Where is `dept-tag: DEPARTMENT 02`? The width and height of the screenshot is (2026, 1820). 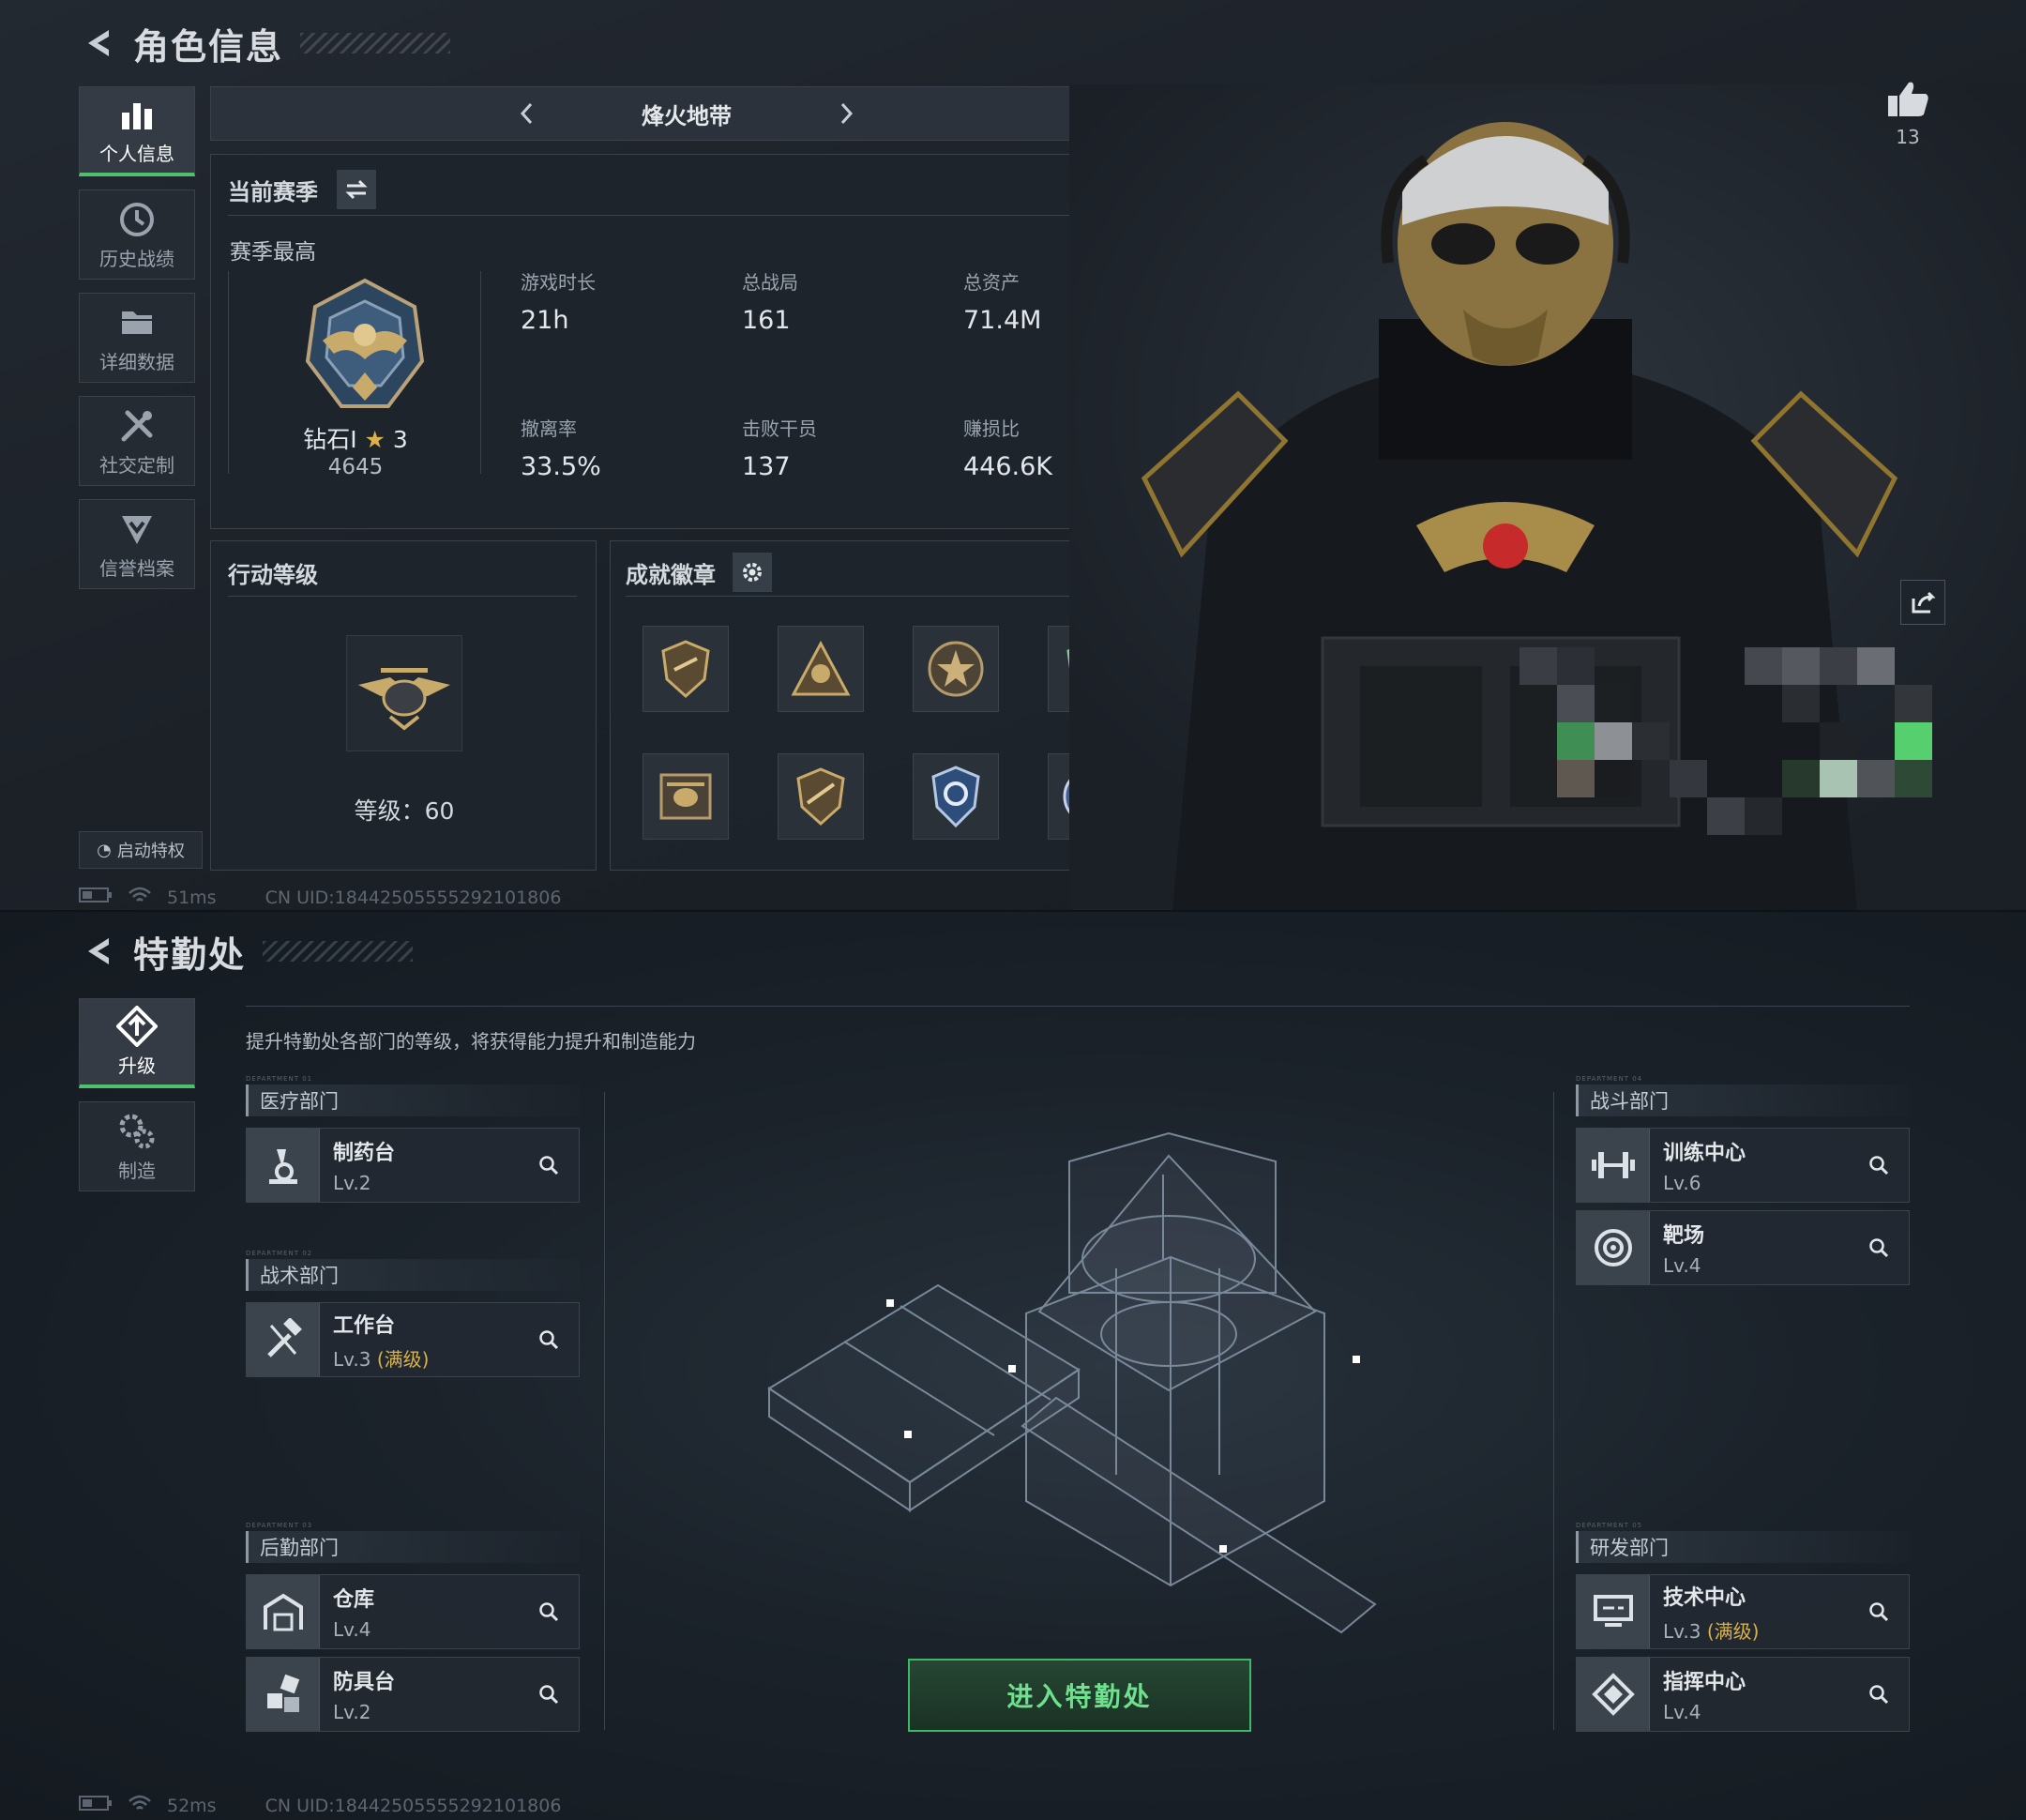
dept-tag: DEPARTMENT 02 is located at coordinates (280, 1253).